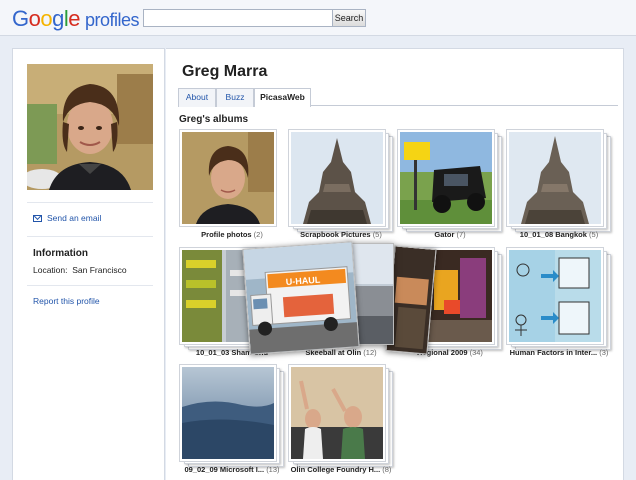 The width and height of the screenshot is (636, 480). What do you see at coordinates (226, 234) in the screenshot?
I see `album-title: Profile photos` at bounding box center [226, 234].